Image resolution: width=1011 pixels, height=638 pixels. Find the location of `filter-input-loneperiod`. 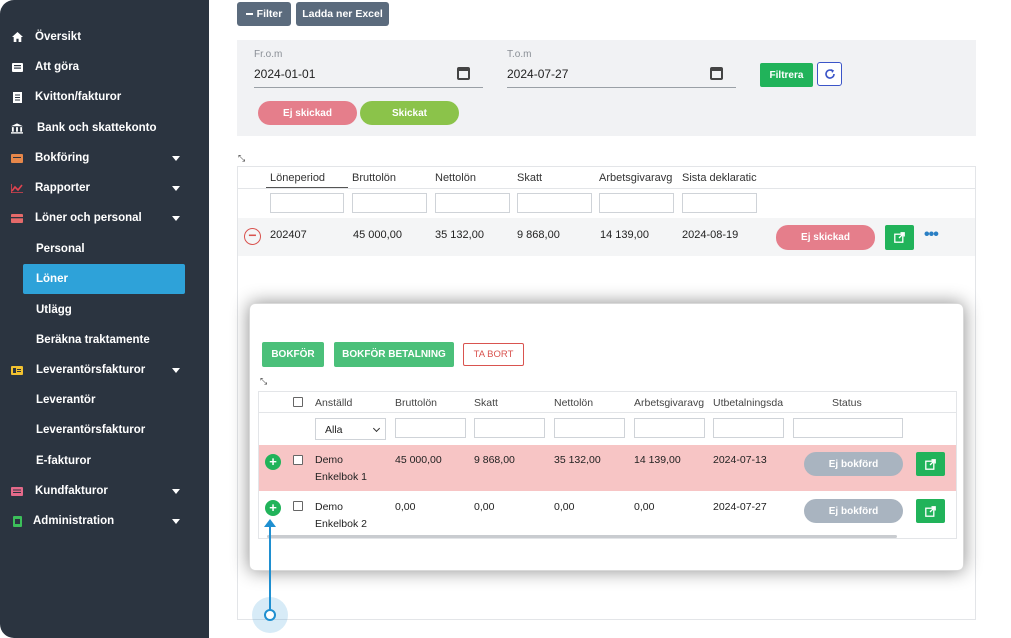

filter-input-loneperiod is located at coordinates (307, 203).